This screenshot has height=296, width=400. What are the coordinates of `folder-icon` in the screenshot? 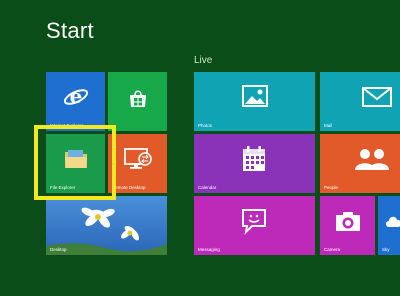 It's located at (76, 159).